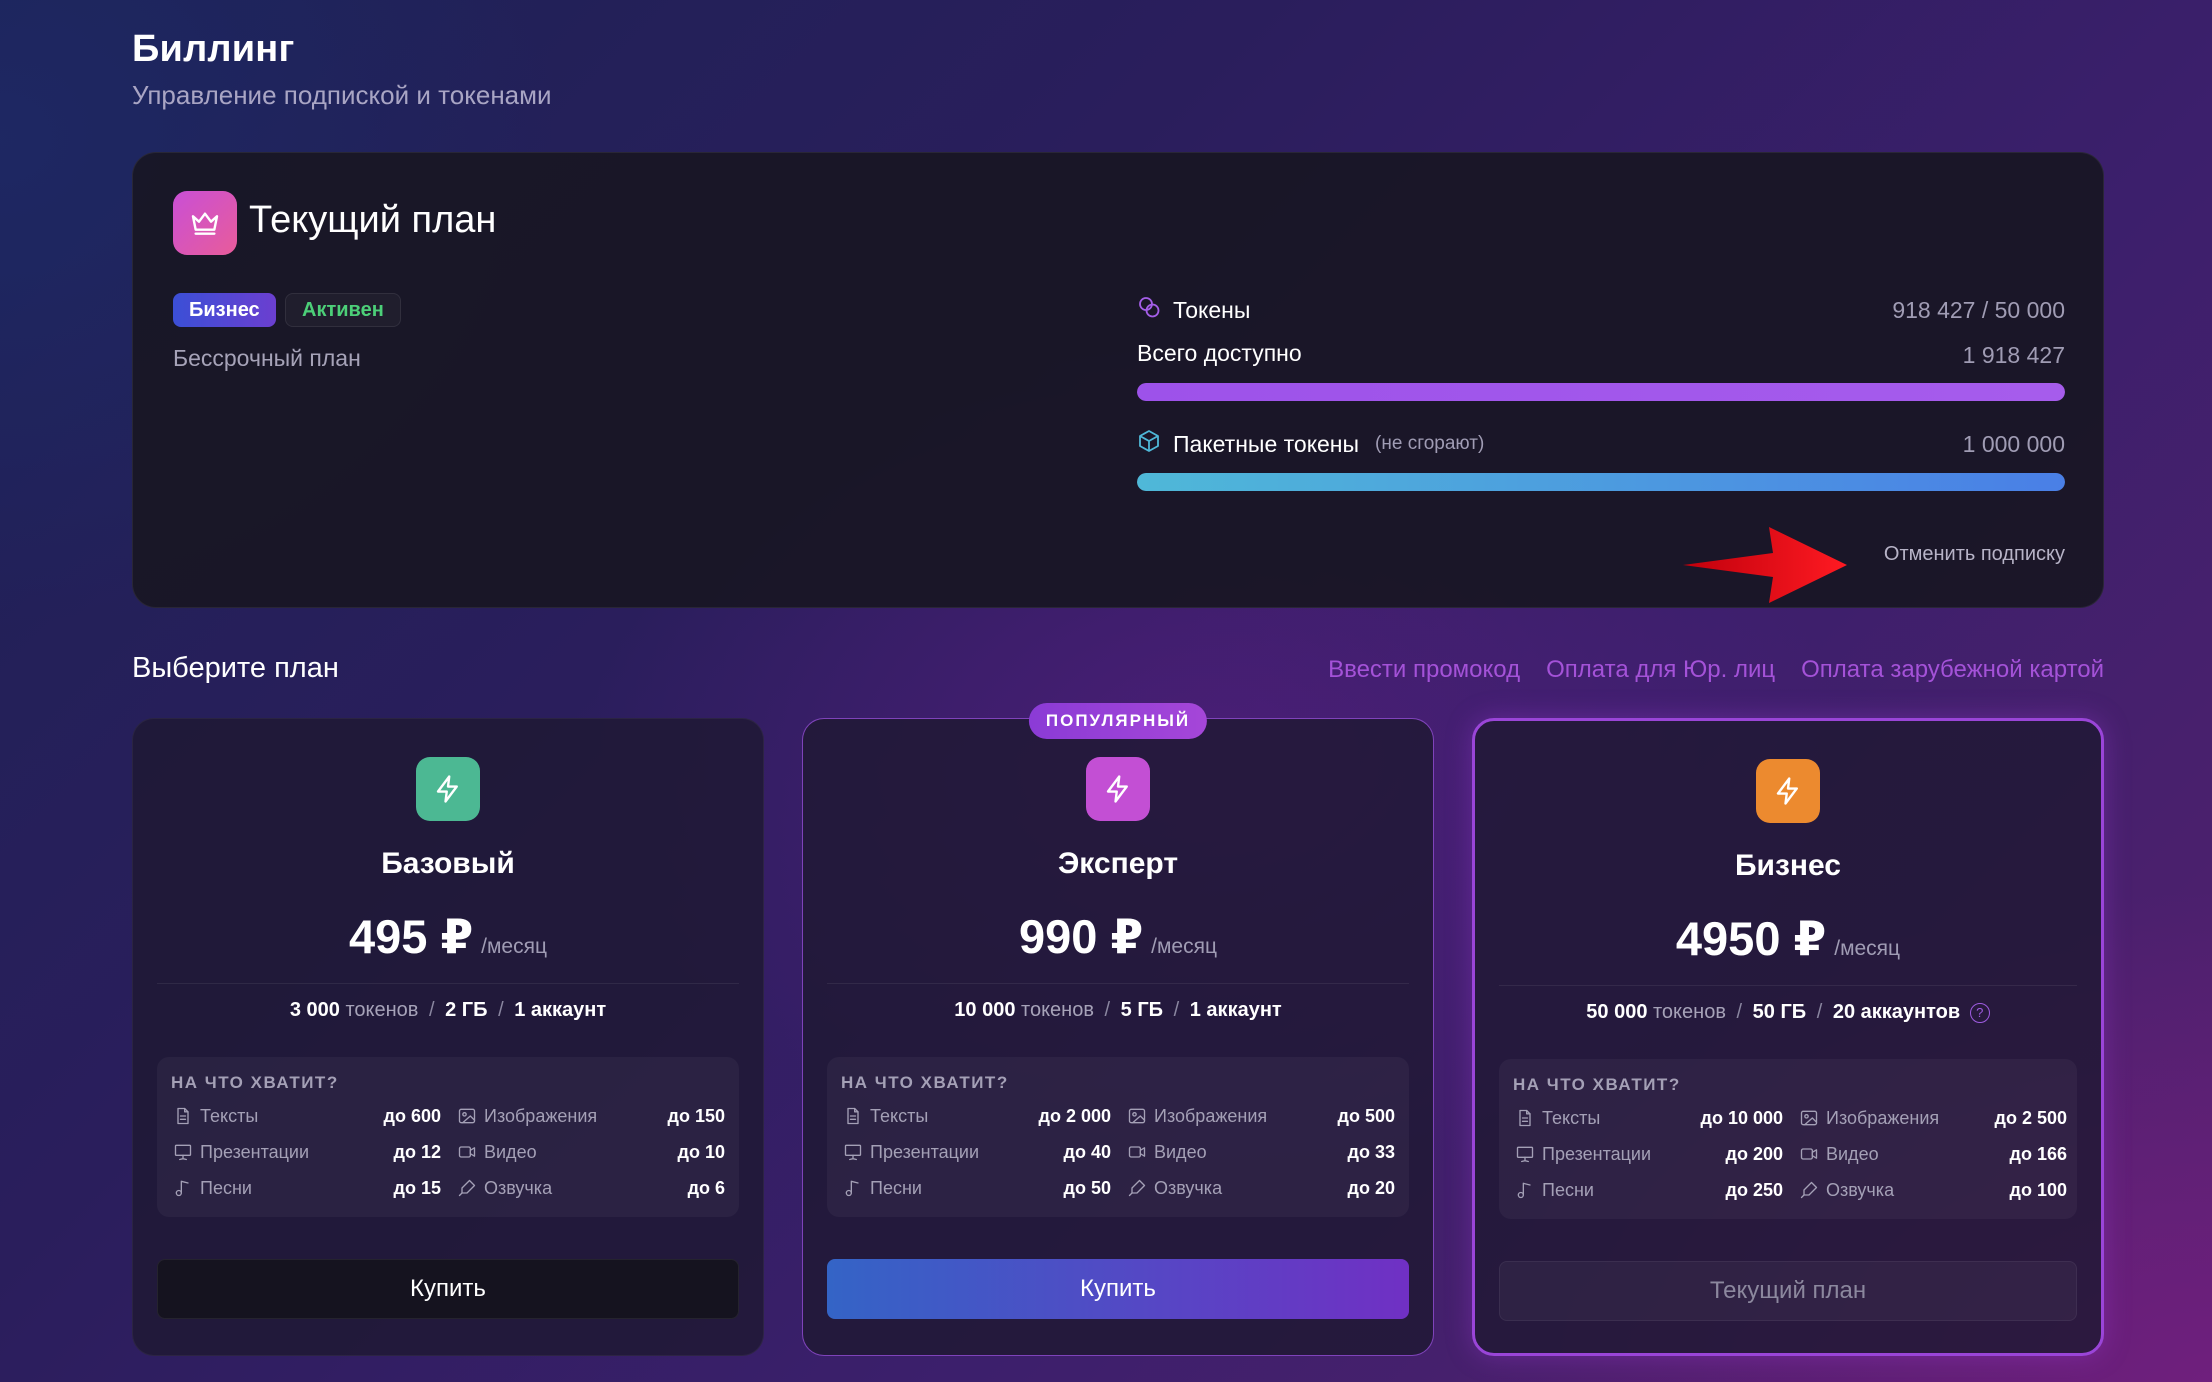  Describe the element at coordinates (1149, 310) in the screenshot. I see `coins-icon` at that location.